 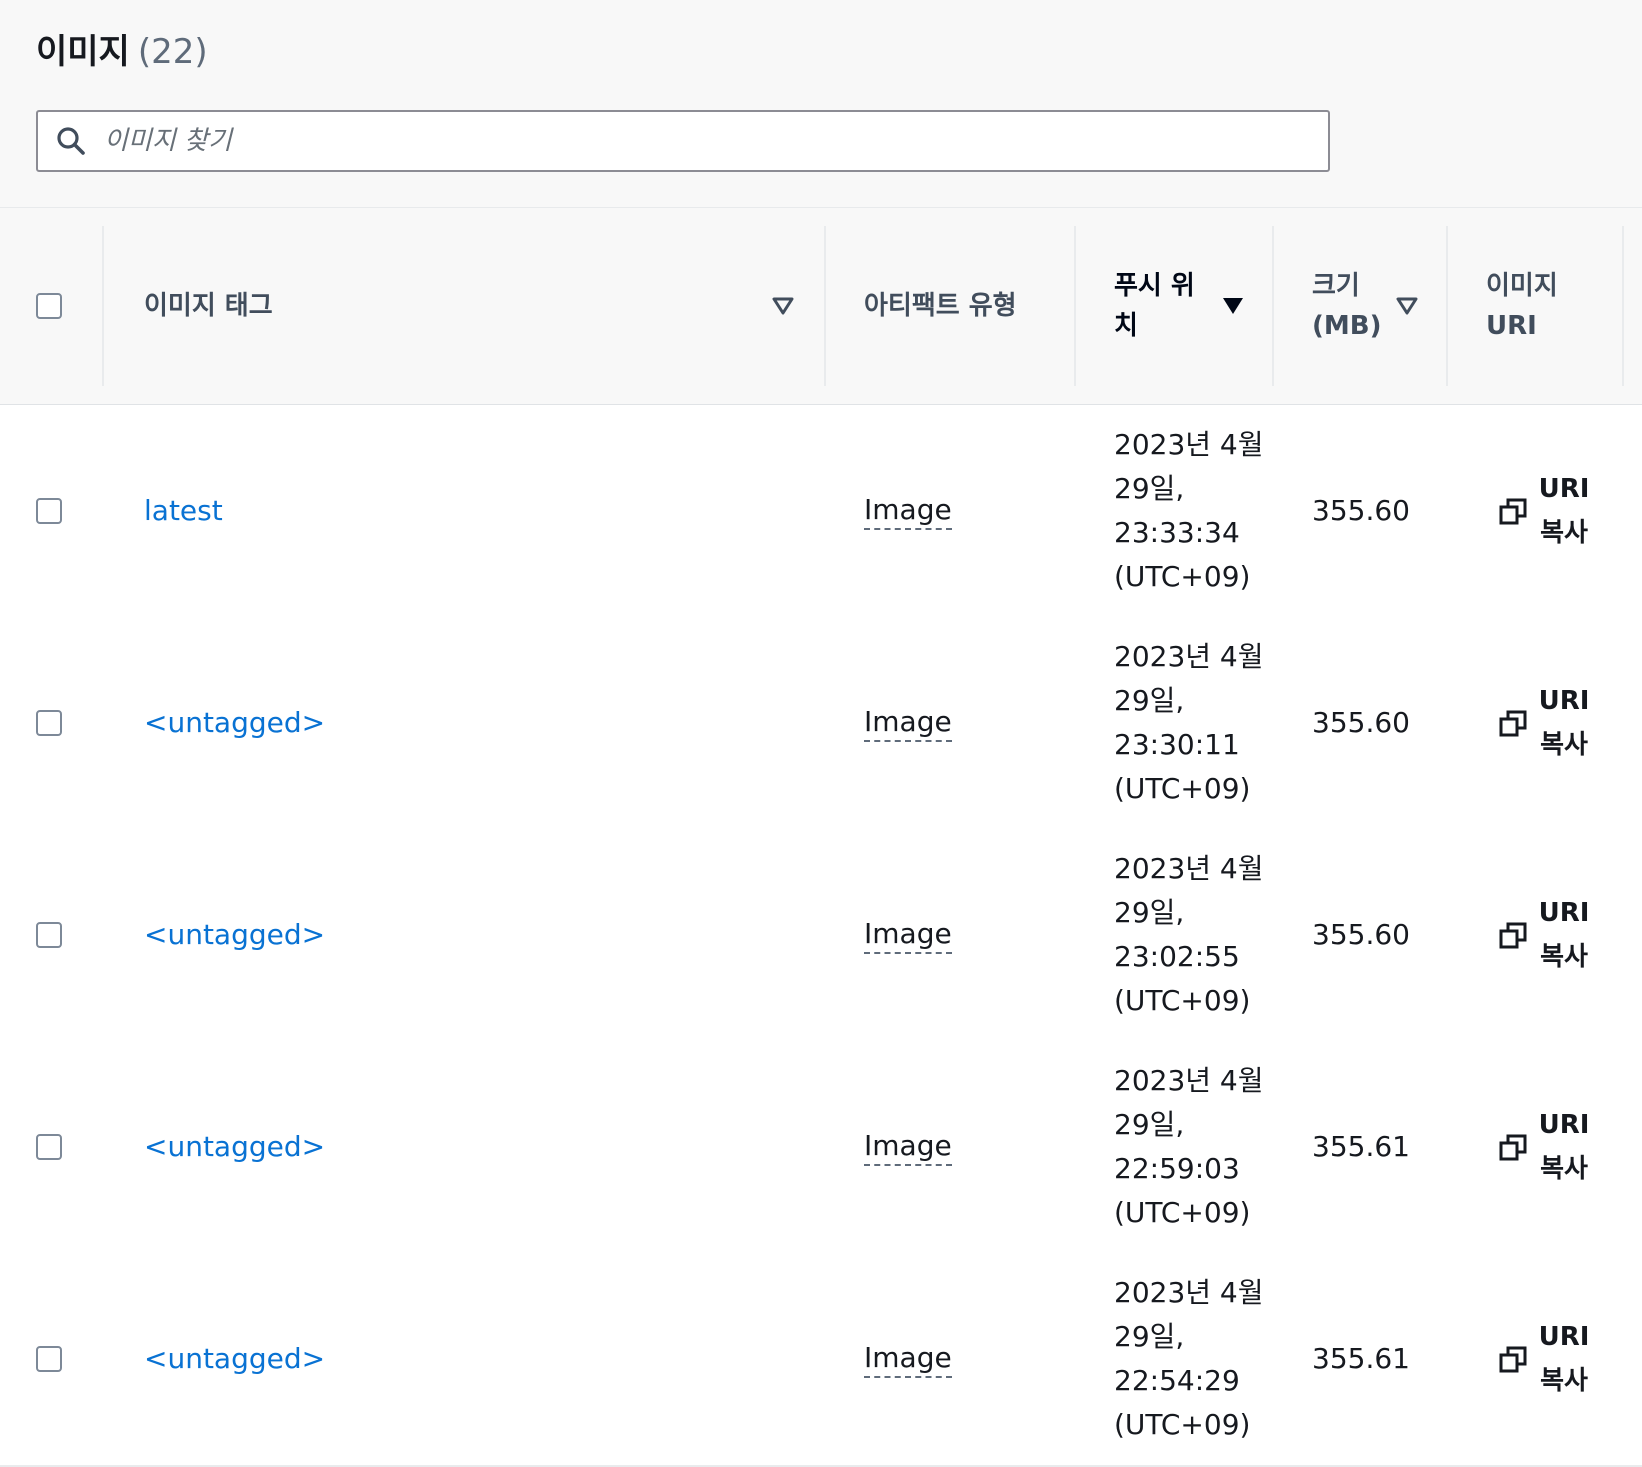 I want to click on page-title: 이미지 (22), so click(x=122, y=52).